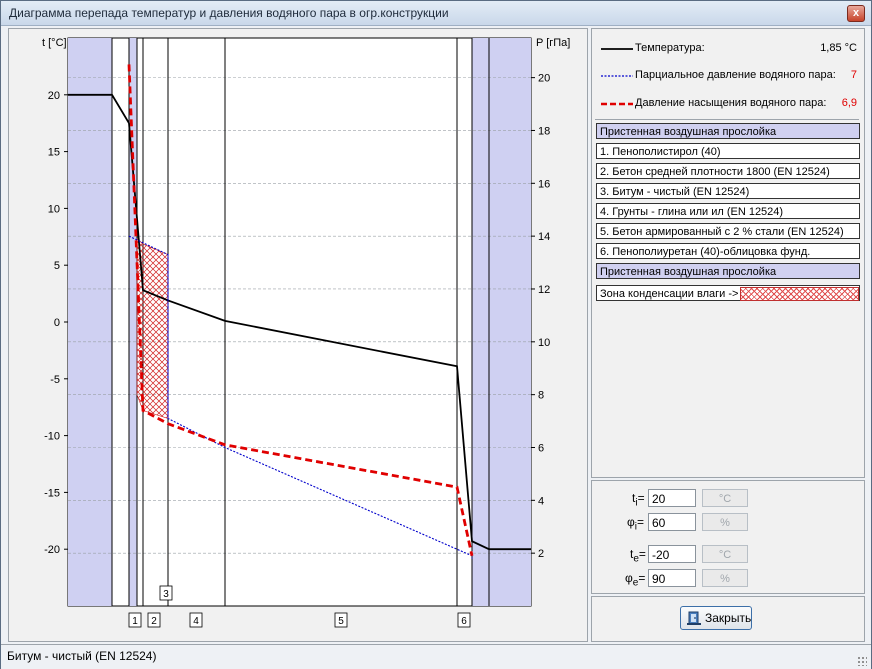 This screenshot has height=669, width=872. Describe the element at coordinates (57, 323) in the screenshot. I see `left-tick-label: 0` at that location.